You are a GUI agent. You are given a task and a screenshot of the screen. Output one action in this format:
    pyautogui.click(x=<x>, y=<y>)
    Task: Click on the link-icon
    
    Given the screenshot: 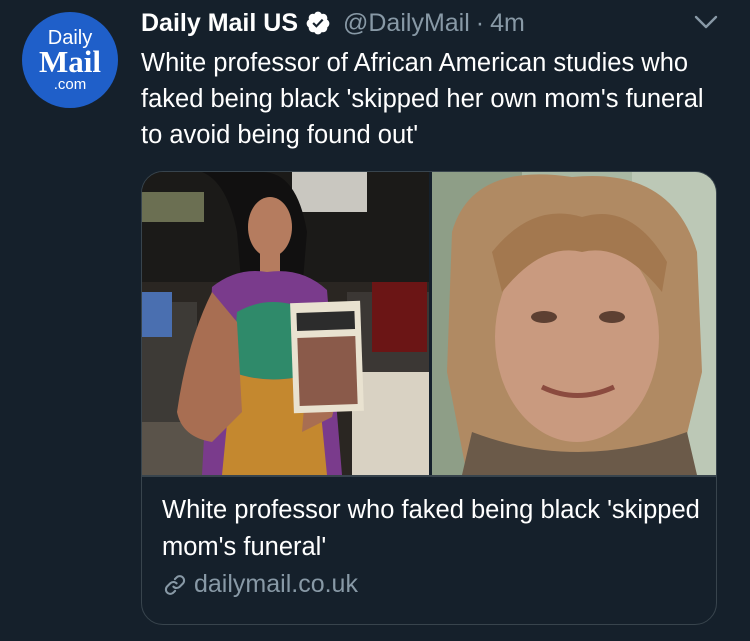 What is the action you would take?
    pyautogui.click(x=175, y=584)
    